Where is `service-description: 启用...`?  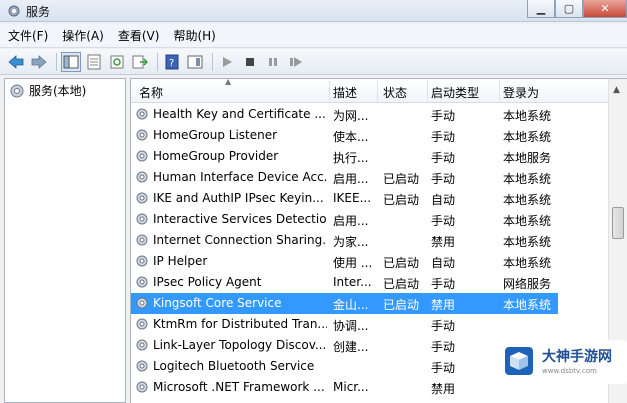
service-description: 启用... is located at coordinates (351, 221).